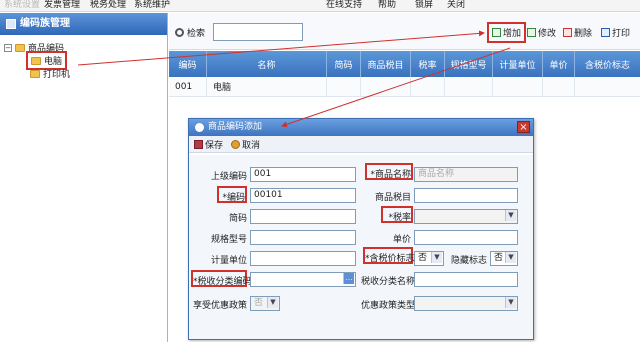  I want to click on menu-item: 系统维护, so click(152, 5).